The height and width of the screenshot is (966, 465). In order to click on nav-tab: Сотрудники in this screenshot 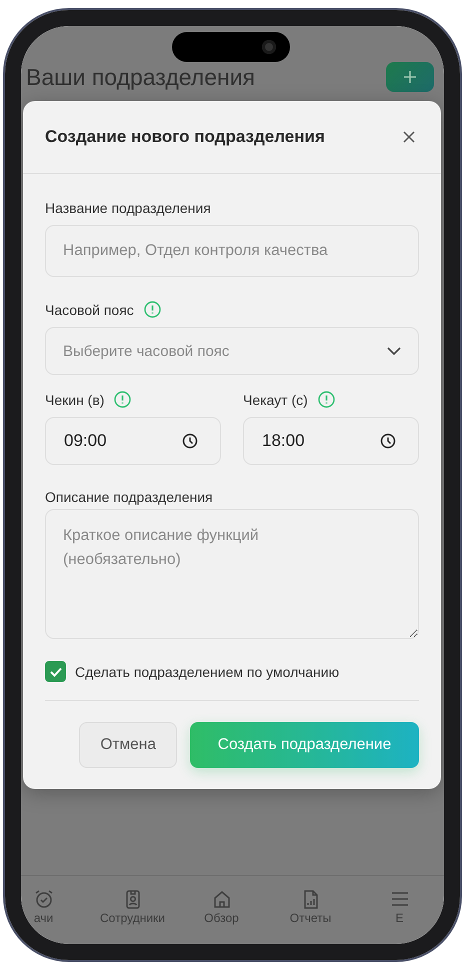, I will do `click(132, 916)`.